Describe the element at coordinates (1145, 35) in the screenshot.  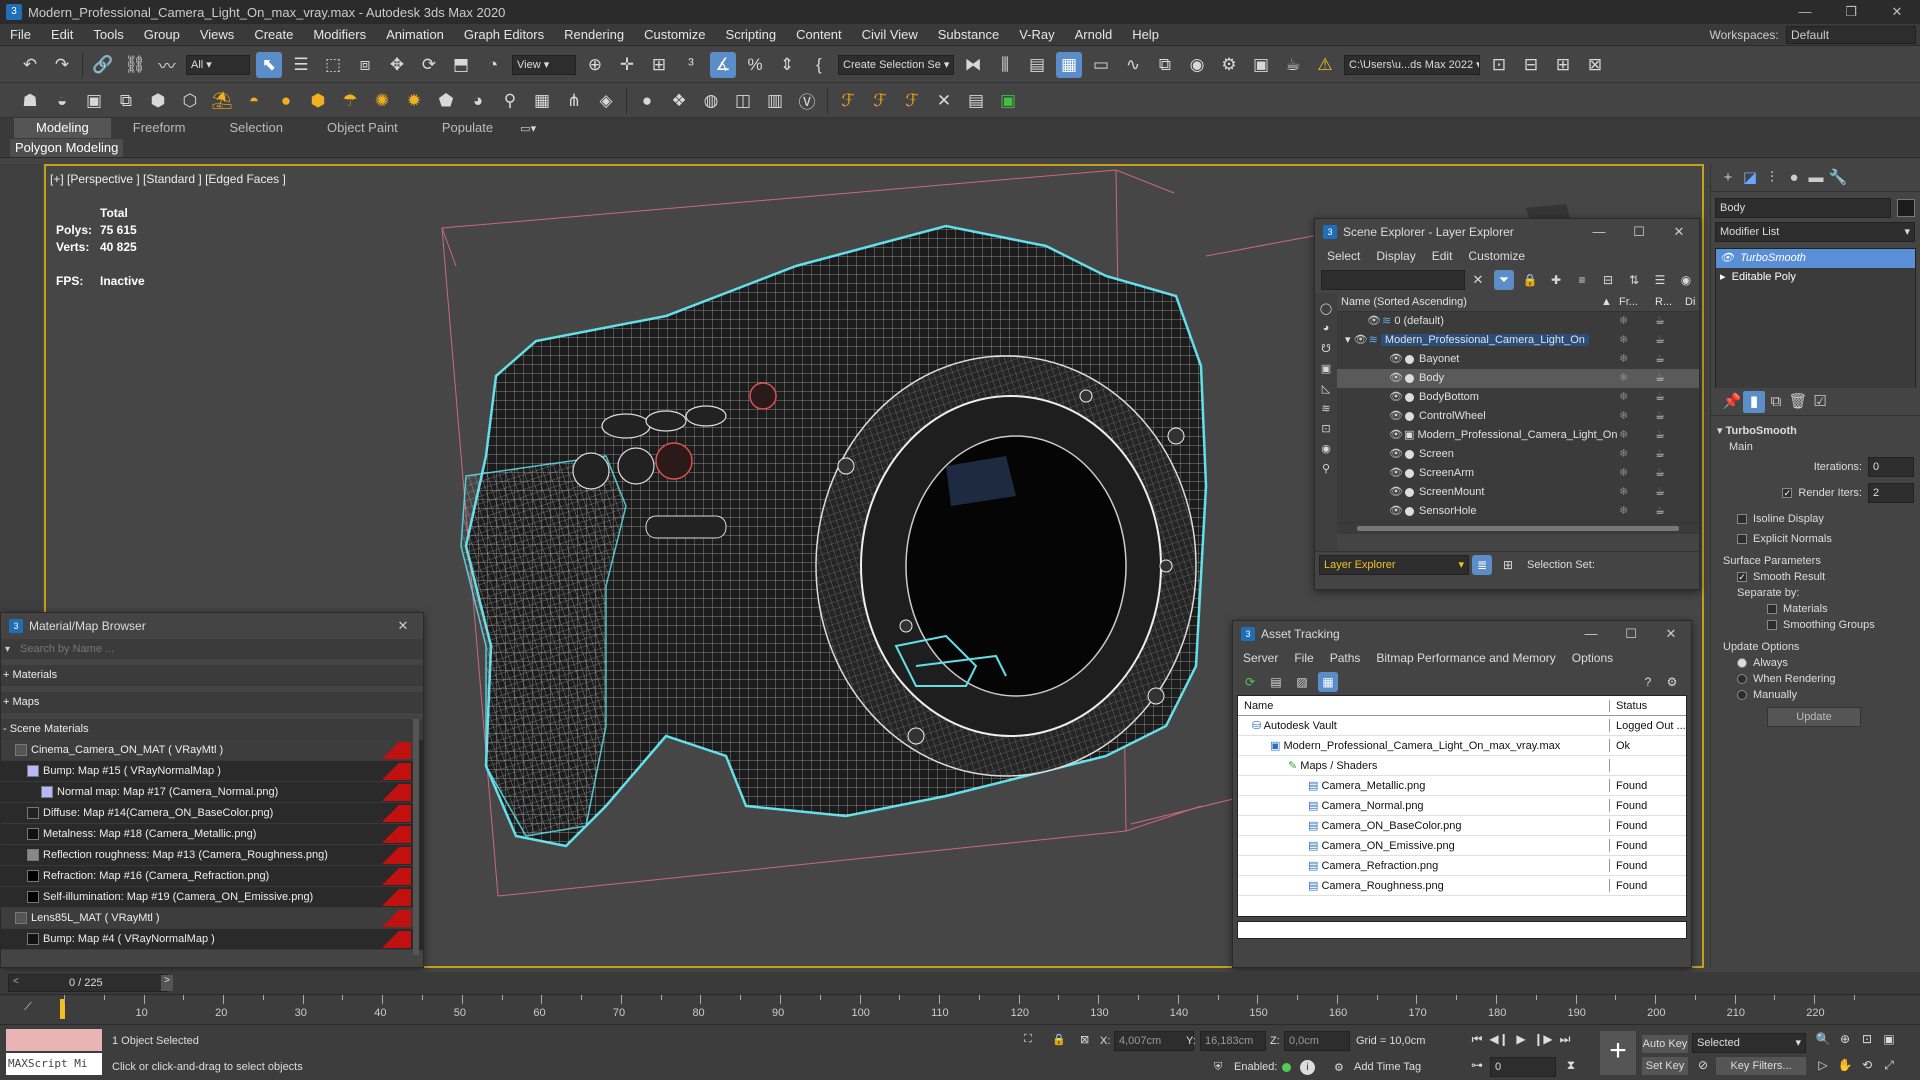
I see `menu-help: Help` at that location.